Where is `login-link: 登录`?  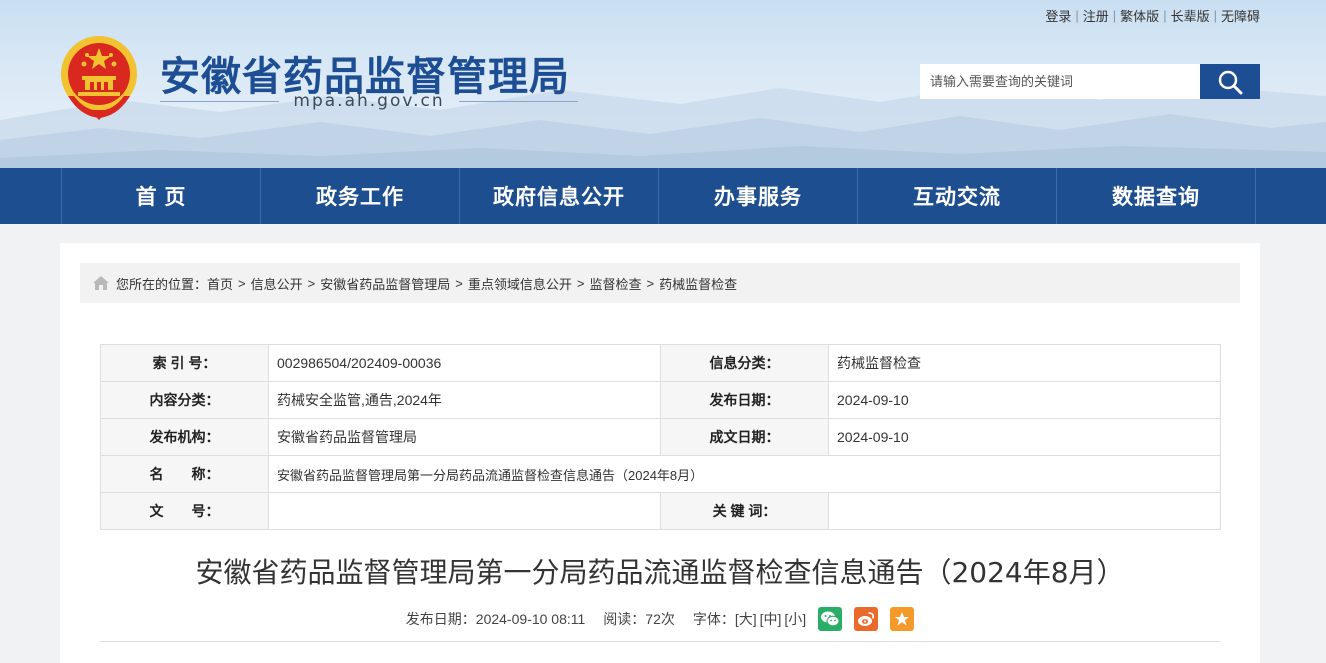 login-link: 登录 is located at coordinates (1058, 15).